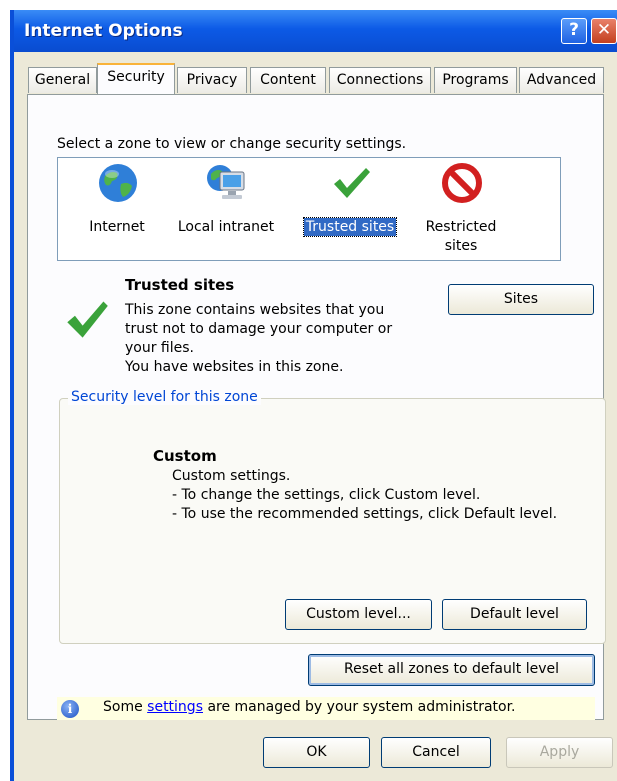 The height and width of the screenshot is (781, 617). I want to click on security-level-group-title: Security level for this zone, so click(164, 397).